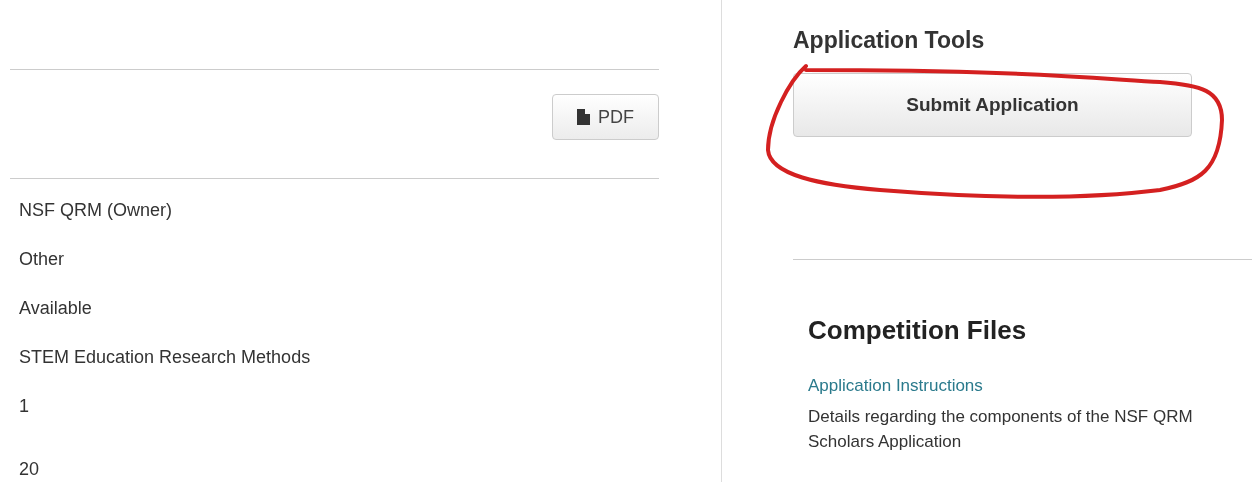 Image resolution: width=1252 pixels, height=482 pixels. What do you see at coordinates (992, 105) in the screenshot?
I see `submit-application-button: Submit Application` at bounding box center [992, 105].